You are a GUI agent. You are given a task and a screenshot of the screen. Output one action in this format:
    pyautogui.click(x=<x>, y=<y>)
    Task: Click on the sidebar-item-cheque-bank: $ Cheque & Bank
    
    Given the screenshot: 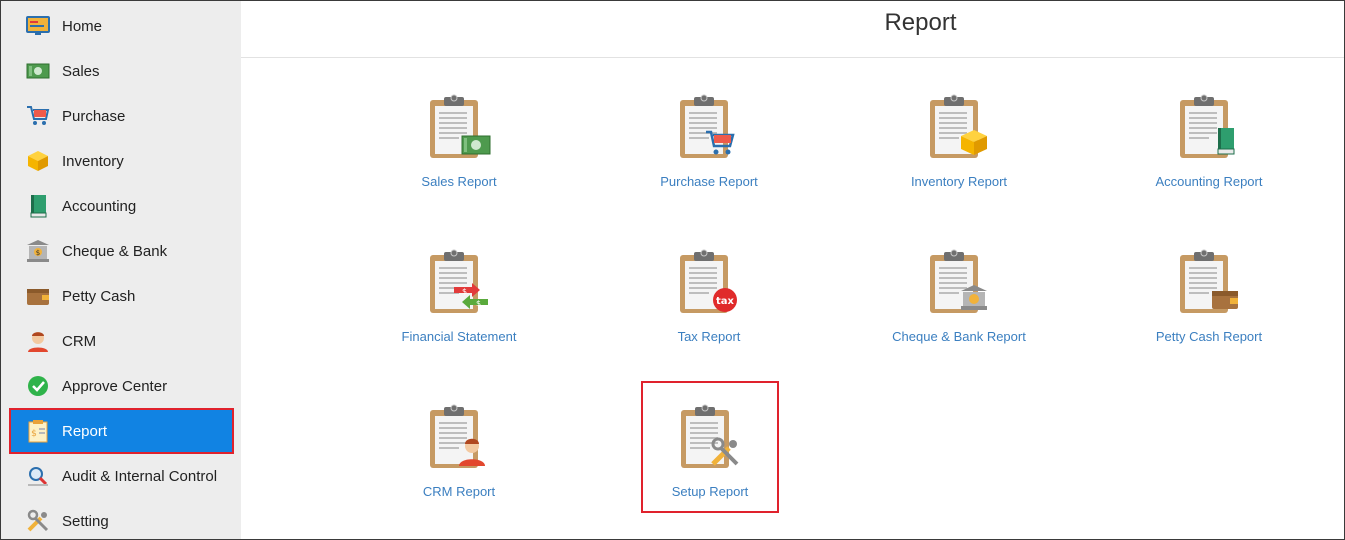 What is the action you would take?
    pyautogui.click(x=121, y=251)
    